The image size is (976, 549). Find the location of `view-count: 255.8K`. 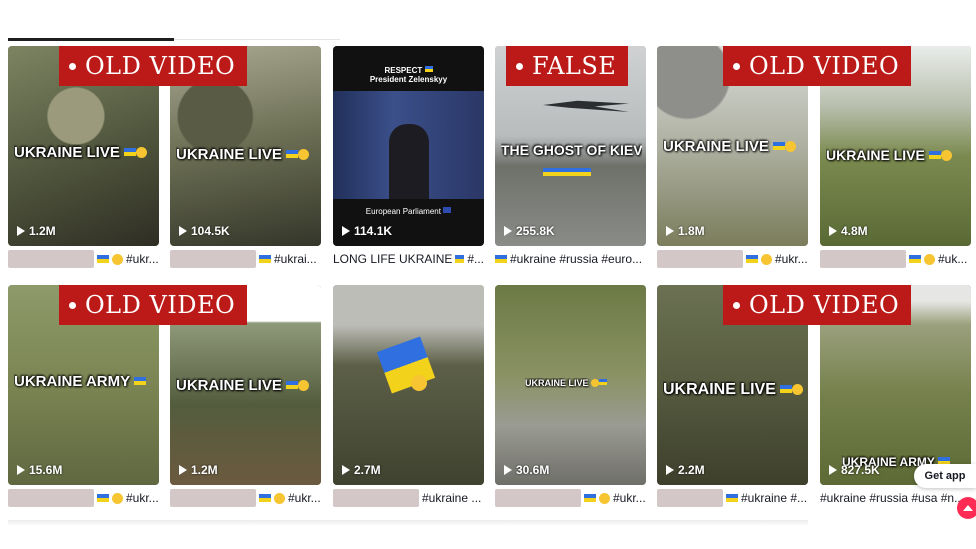

view-count: 255.8K is located at coordinates (529, 231).